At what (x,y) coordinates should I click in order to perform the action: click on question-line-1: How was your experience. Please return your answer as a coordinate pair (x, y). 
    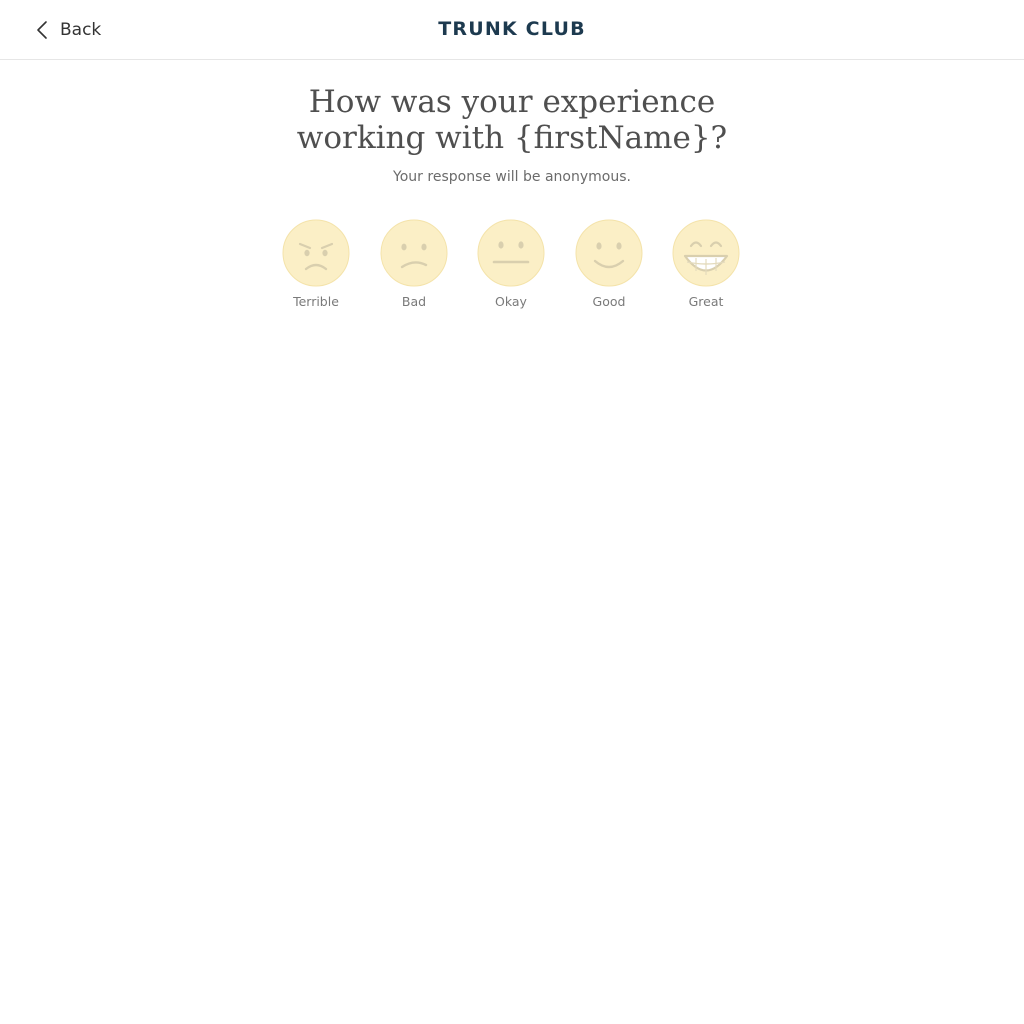
    Looking at the image, I should click on (512, 102).